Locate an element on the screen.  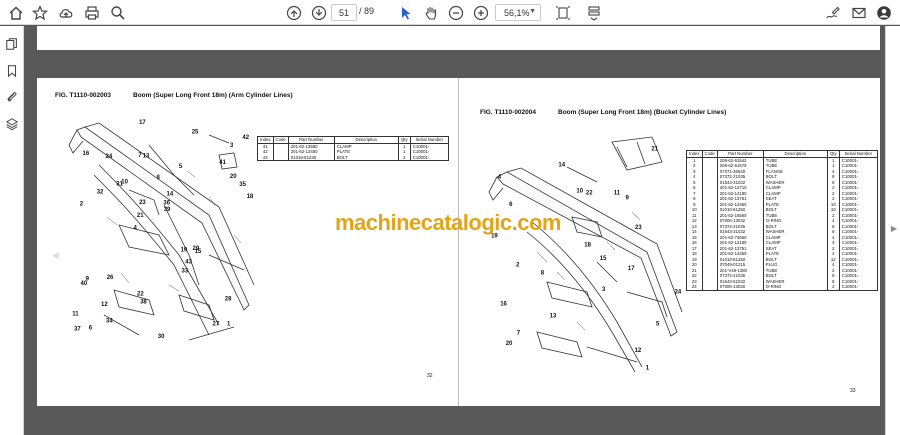
mail-icon is located at coordinates (858, 12).